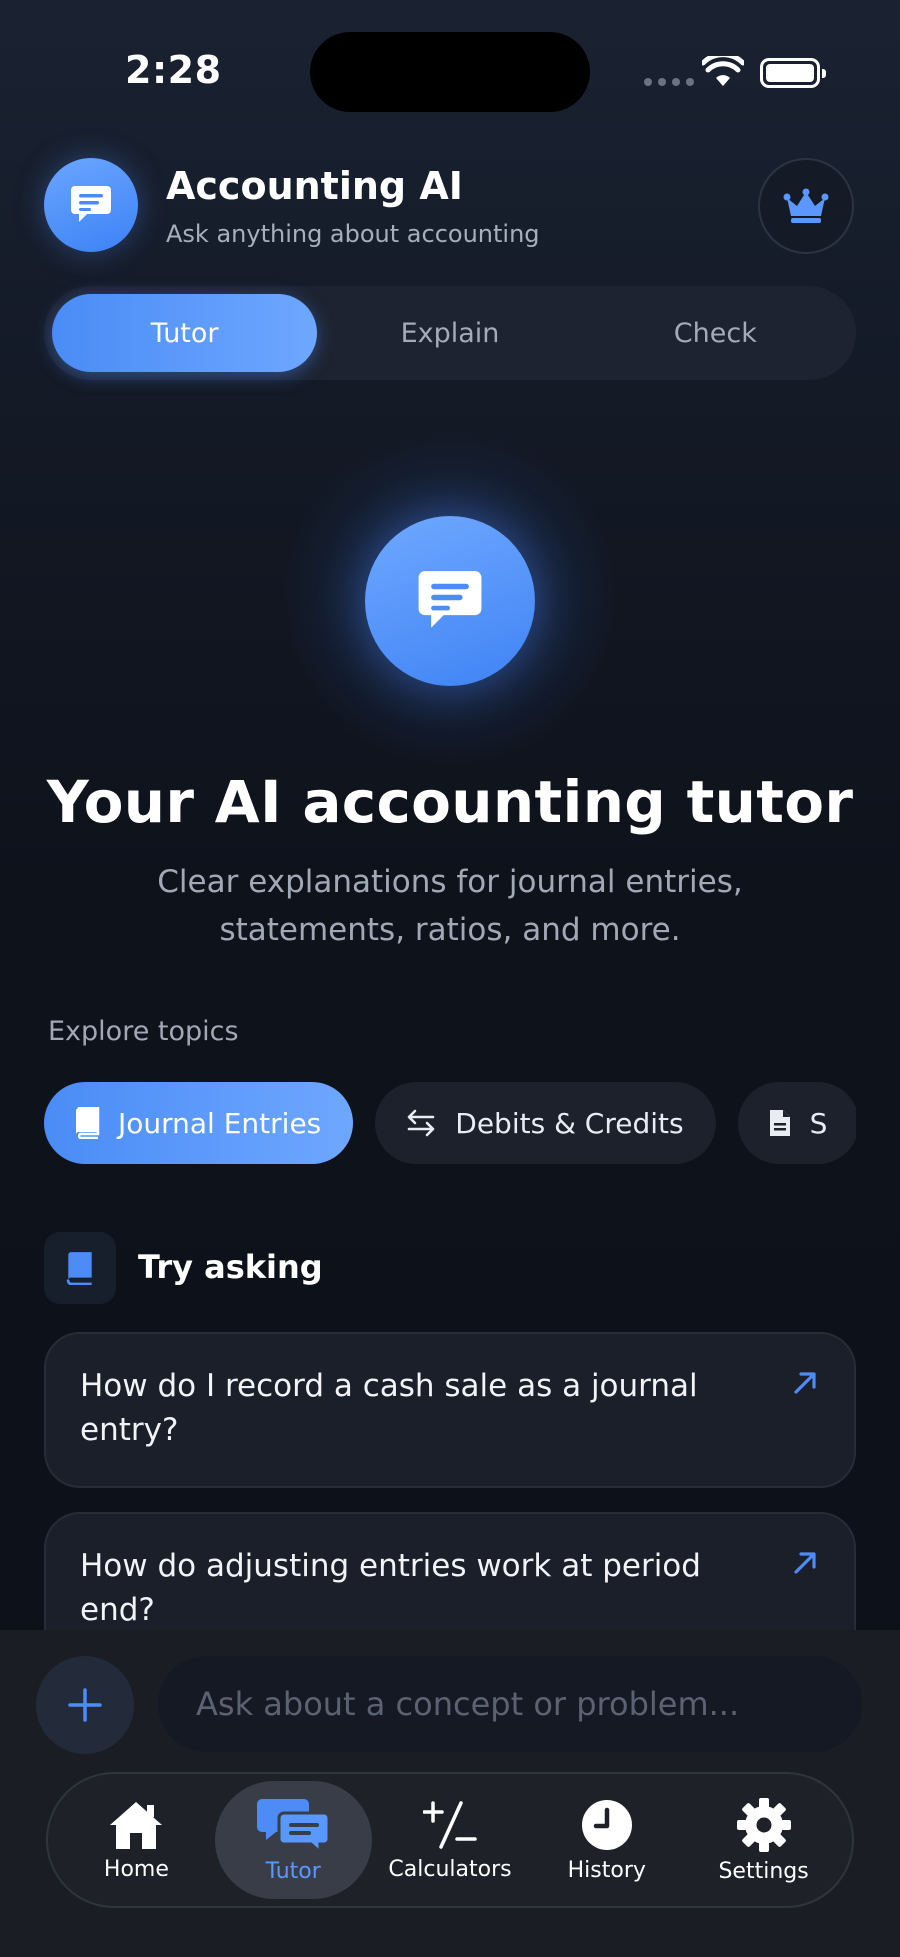 The image size is (900, 1957). What do you see at coordinates (421, 1123) in the screenshot?
I see `arrows-swap-icon` at bounding box center [421, 1123].